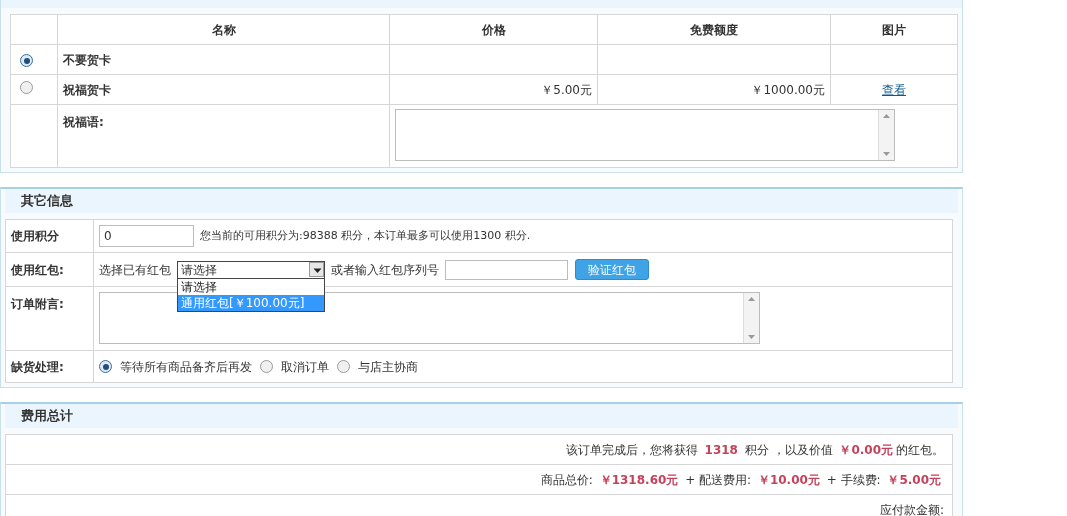 This screenshot has height=516, width=1067. Describe the element at coordinates (186, 367) in the screenshot. I see `radio-label: 等待所有商品备齐后再发` at that location.